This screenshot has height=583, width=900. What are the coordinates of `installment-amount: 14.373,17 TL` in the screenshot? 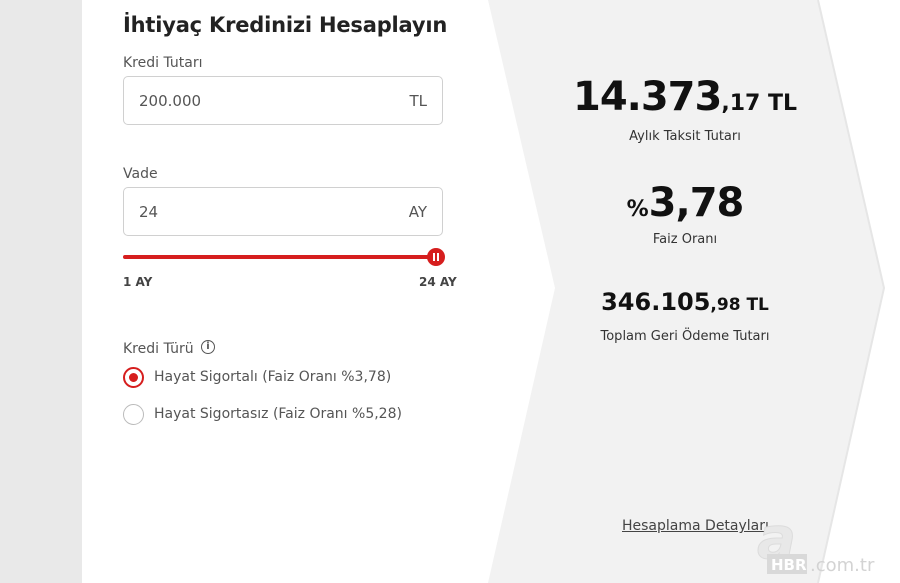 It's located at (685, 97).